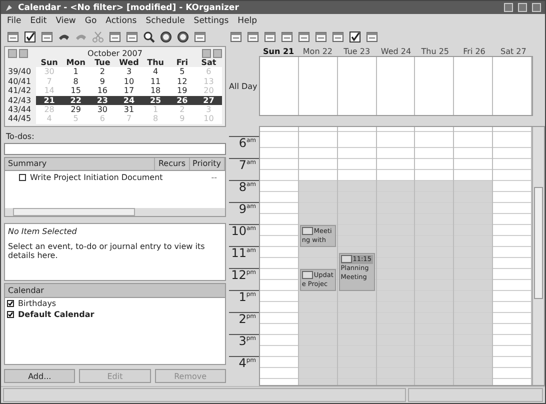 The image size is (546, 404). What do you see at coordinates (396, 86) in the screenshot?
I see `all-day-area` at bounding box center [396, 86].